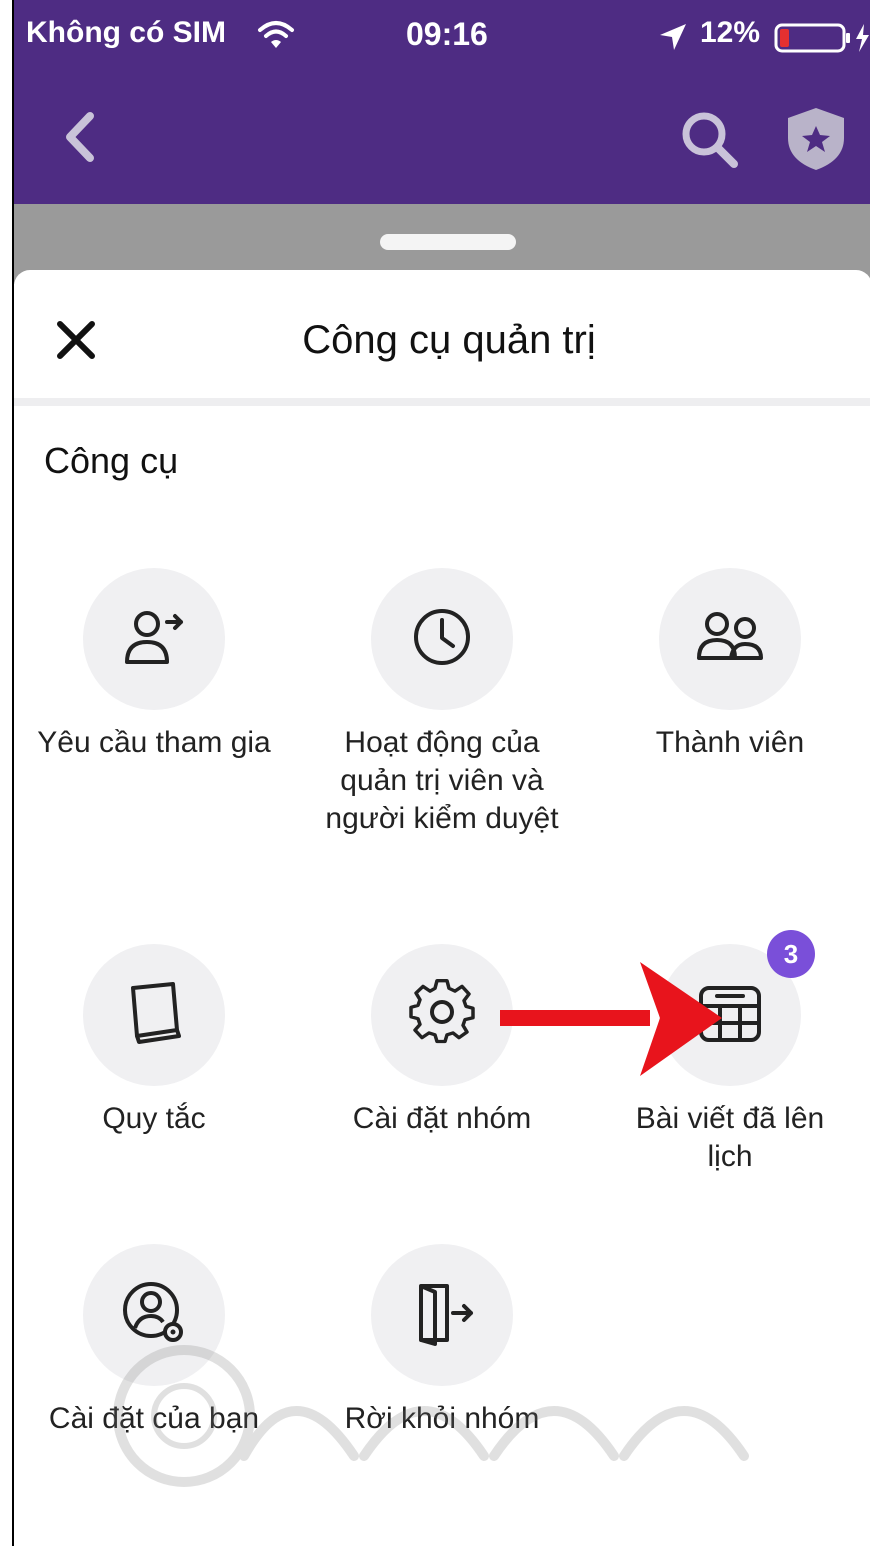 The height and width of the screenshot is (1546, 870). Describe the element at coordinates (673, 39) in the screenshot. I see `location-arrow-icon` at that location.